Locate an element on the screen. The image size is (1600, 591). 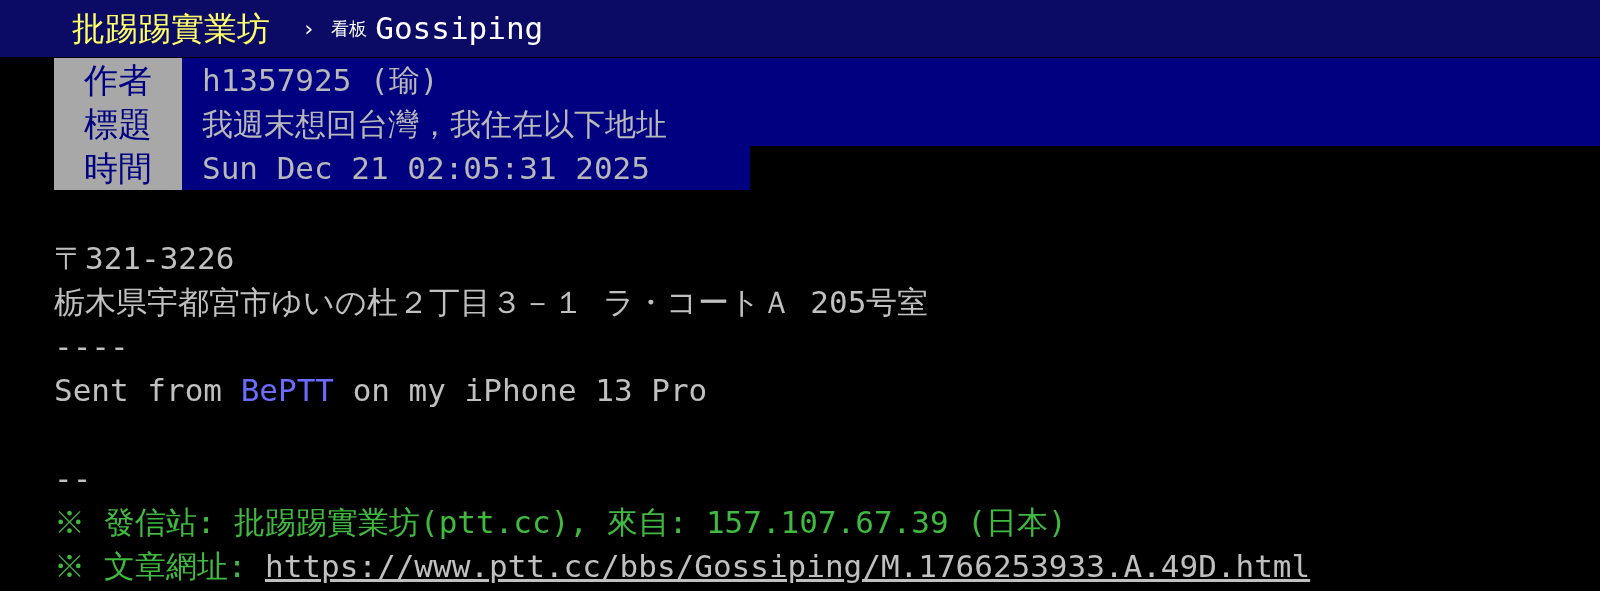
signature-text: ※ 文章網址: is located at coordinates (151, 566).